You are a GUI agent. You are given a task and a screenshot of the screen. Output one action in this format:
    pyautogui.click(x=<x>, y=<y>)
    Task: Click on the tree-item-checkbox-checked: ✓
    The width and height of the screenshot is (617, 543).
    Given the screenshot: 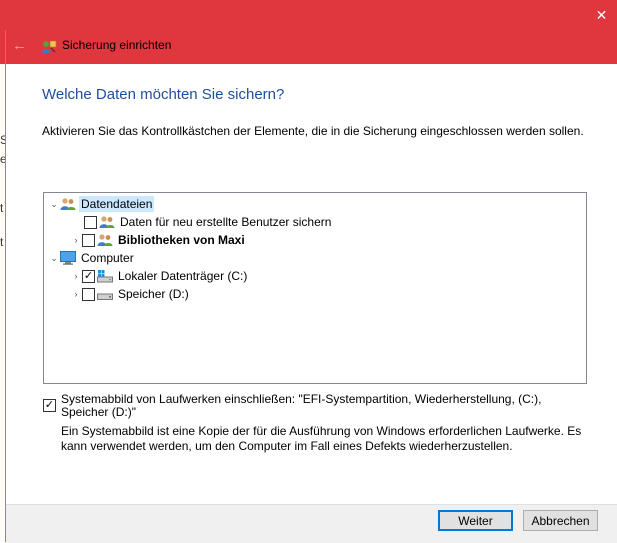 What is the action you would take?
    pyautogui.click(x=88, y=276)
    